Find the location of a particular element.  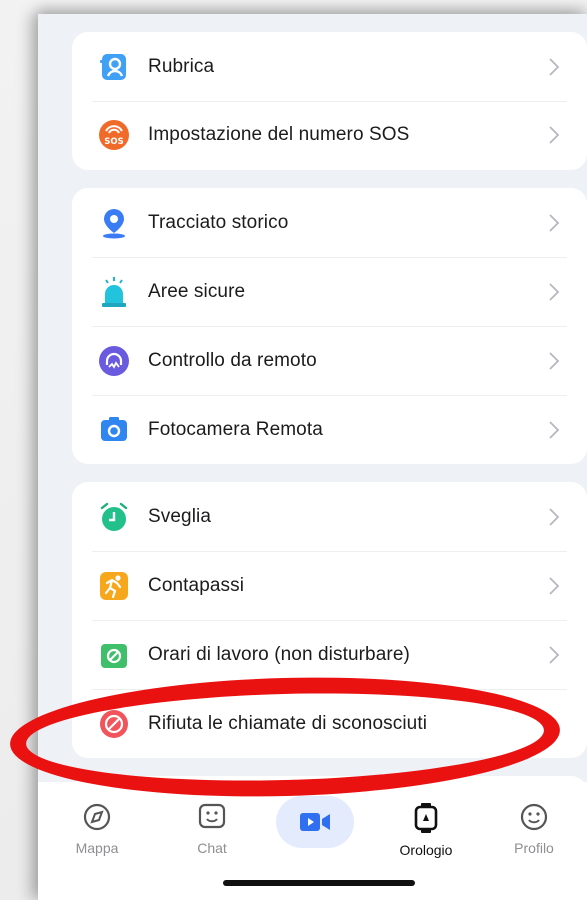

do-not-disturb-icon is located at coordinates (114, 655).